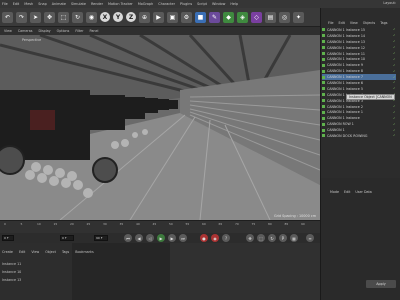 This screenshot has width=400, height=300. What do you see at coordinates (21, 17) in the screenshot?
I see `redo-icon: ↷` at bounding box center [21, 17].